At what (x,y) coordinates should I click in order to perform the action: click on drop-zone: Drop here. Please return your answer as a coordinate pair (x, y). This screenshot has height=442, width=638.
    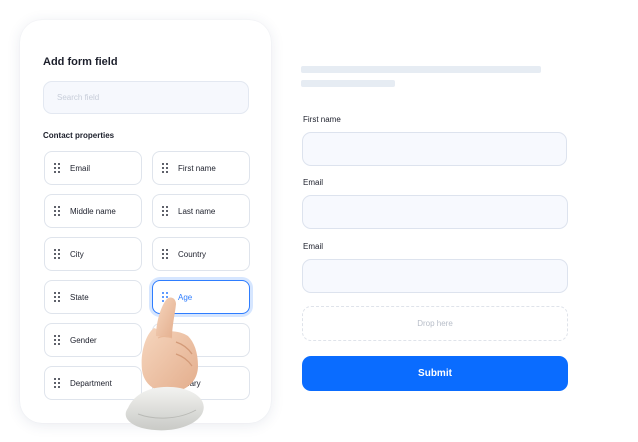
    Looking at the image, I should click on (435, 323).